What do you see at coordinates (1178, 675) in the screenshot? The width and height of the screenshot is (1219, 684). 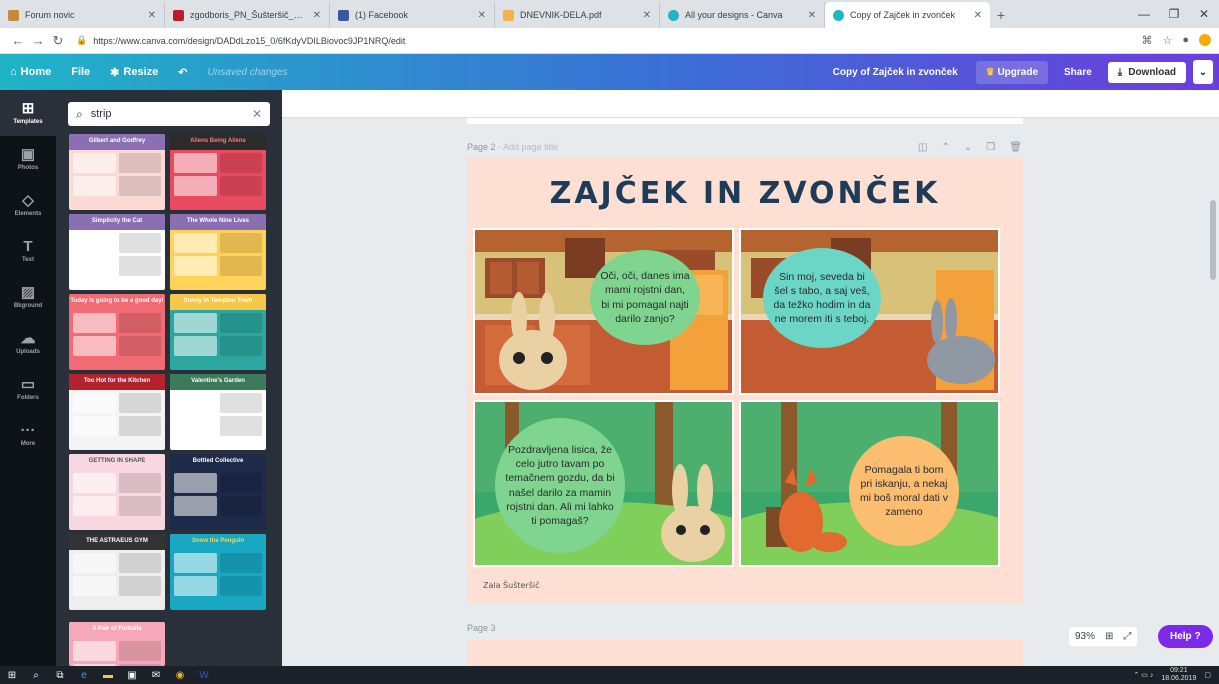 I see `clock: 09:21 18.06.2019` at bounding box center [1178, 675].